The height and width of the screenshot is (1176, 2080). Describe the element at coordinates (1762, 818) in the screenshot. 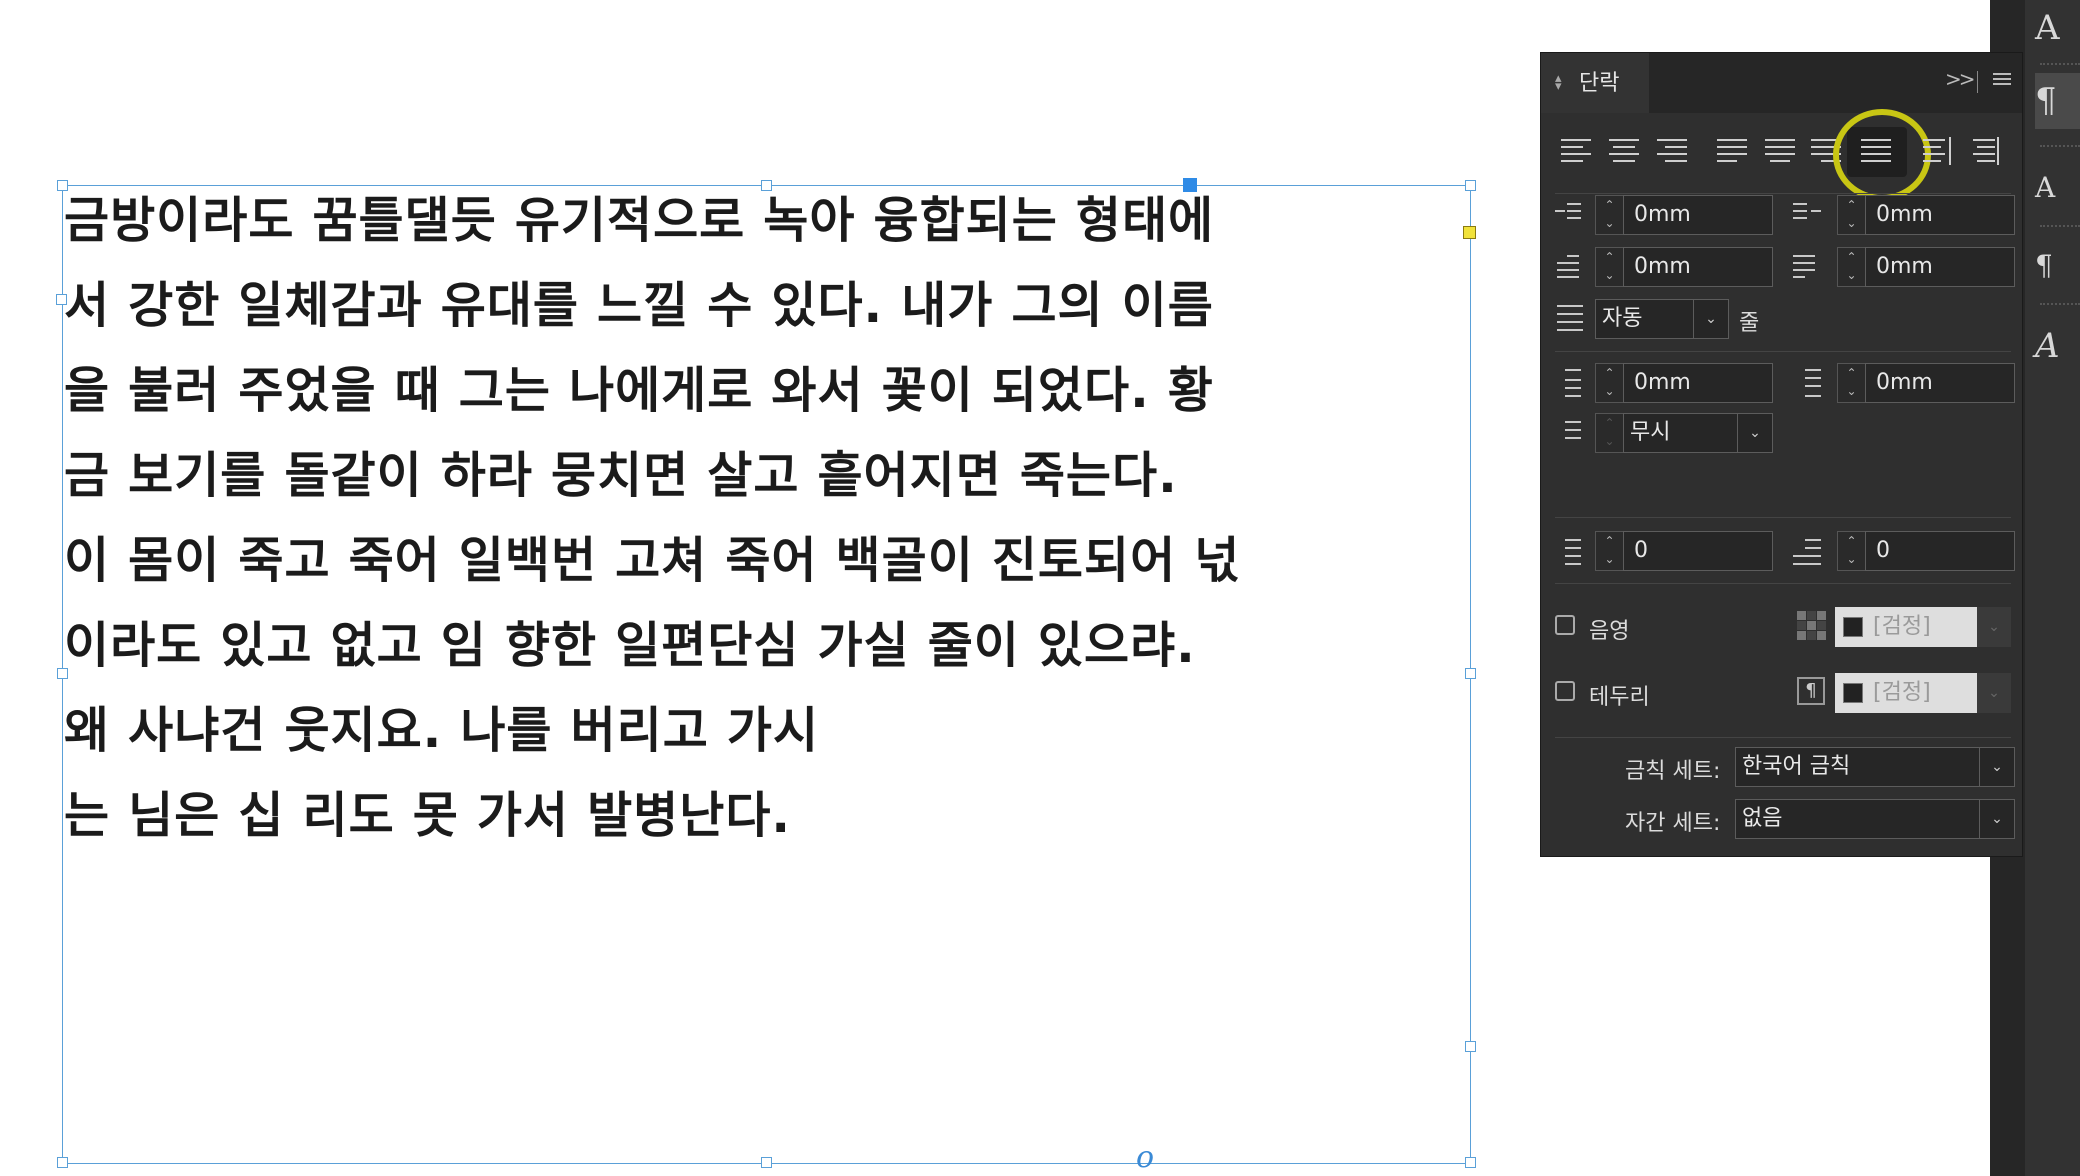

I see `mojikumi-set-value: 없음` at that location.